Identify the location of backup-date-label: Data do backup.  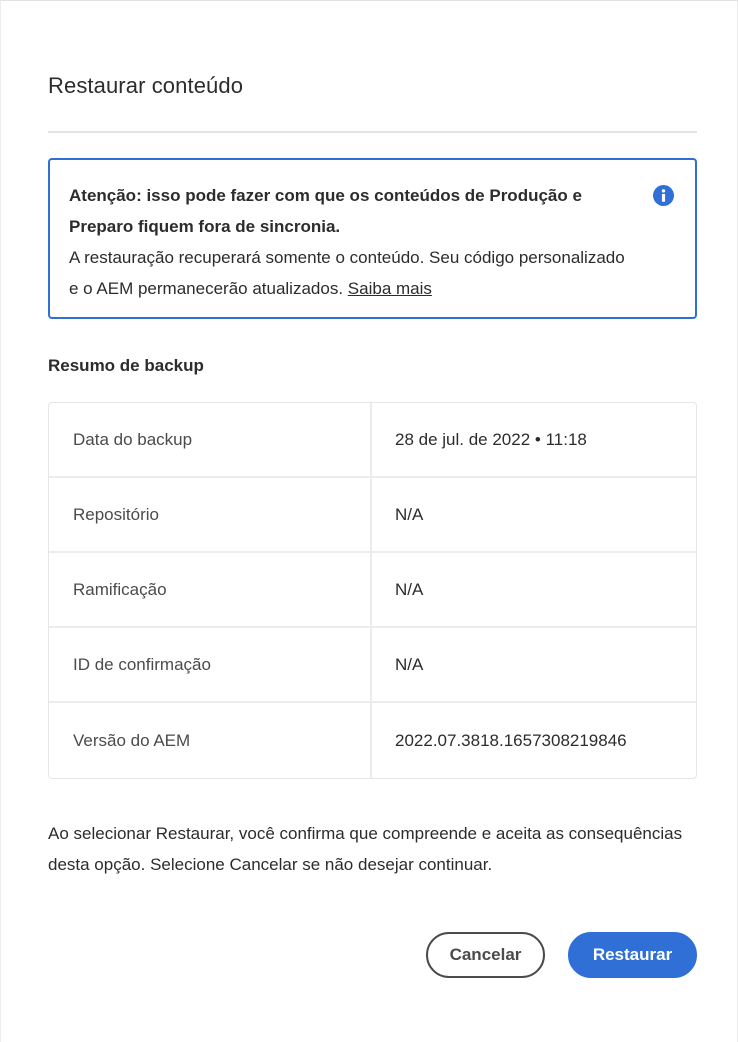
(210, 440).